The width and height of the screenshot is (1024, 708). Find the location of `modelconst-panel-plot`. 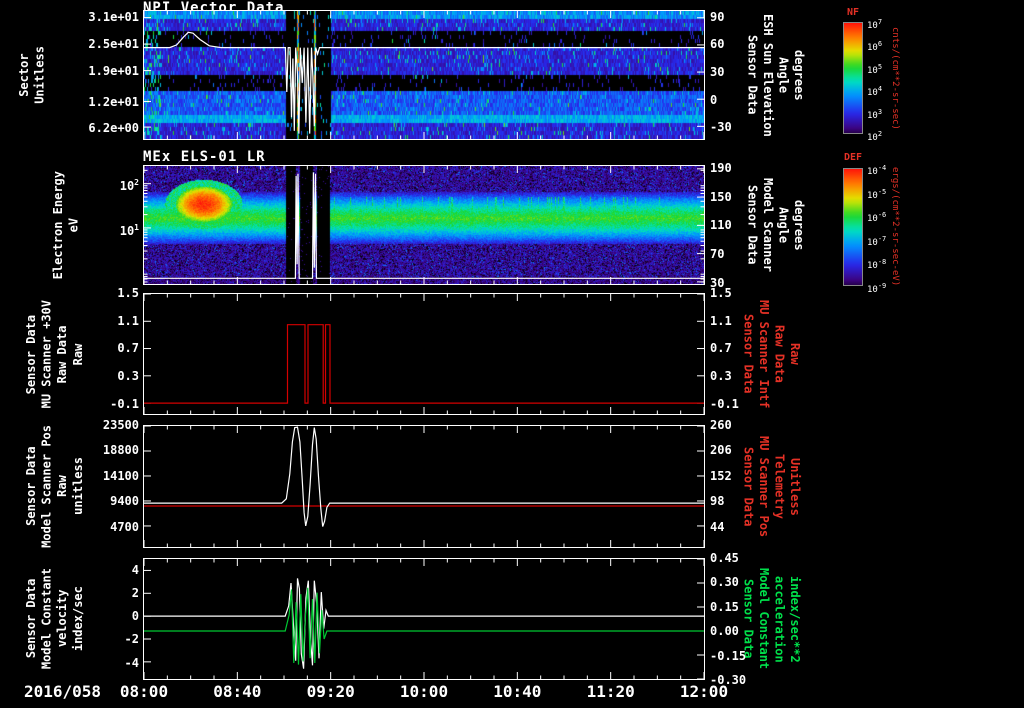

modelconst-panel-plot is located at coordinates (424, 619).